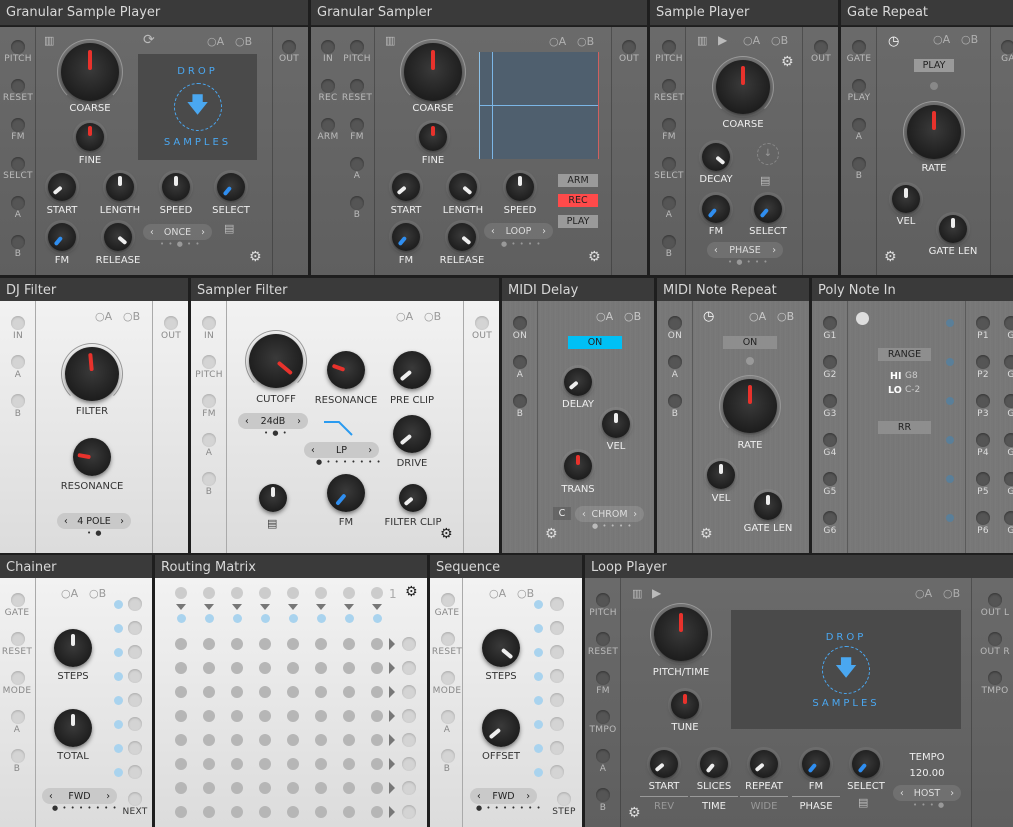  I want to click on rate-knob, so click(934, 132).